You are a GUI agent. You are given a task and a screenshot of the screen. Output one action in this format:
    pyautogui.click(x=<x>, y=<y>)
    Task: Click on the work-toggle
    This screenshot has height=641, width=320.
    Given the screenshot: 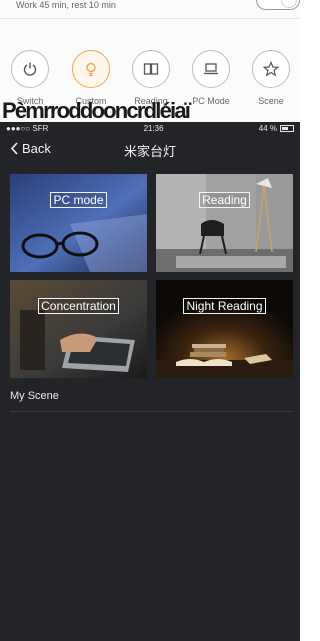 What is the action you would take?
    pyautogui.click(x=278, y=5)
    